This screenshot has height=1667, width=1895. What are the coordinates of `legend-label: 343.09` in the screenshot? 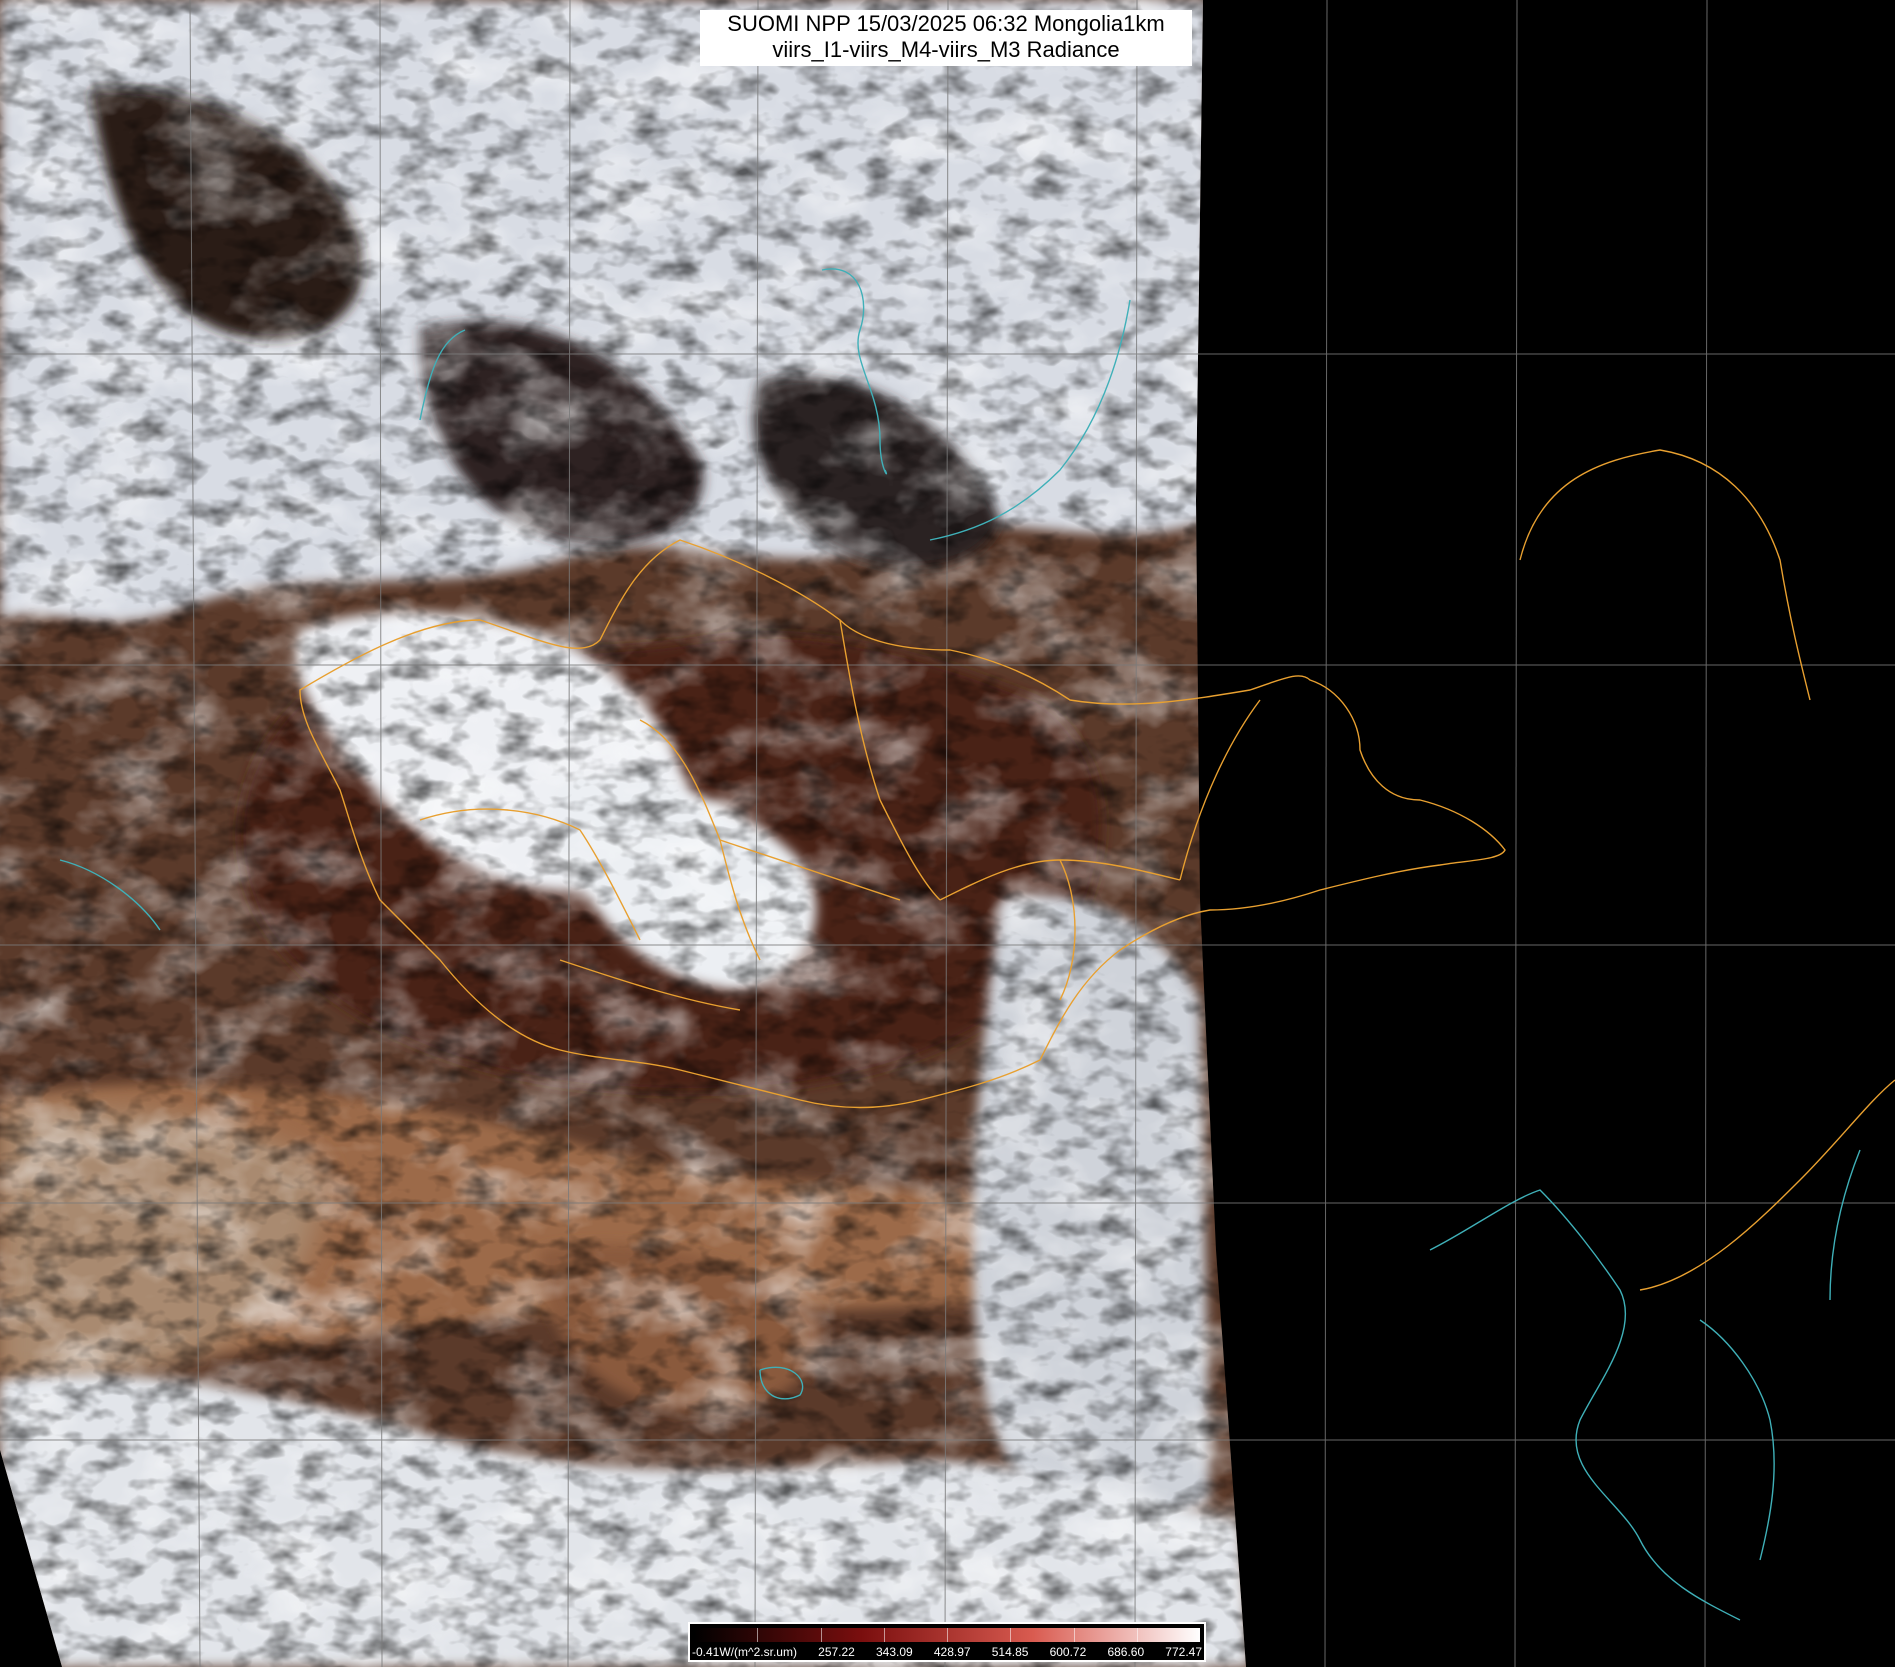 It's located at (894, 1652).